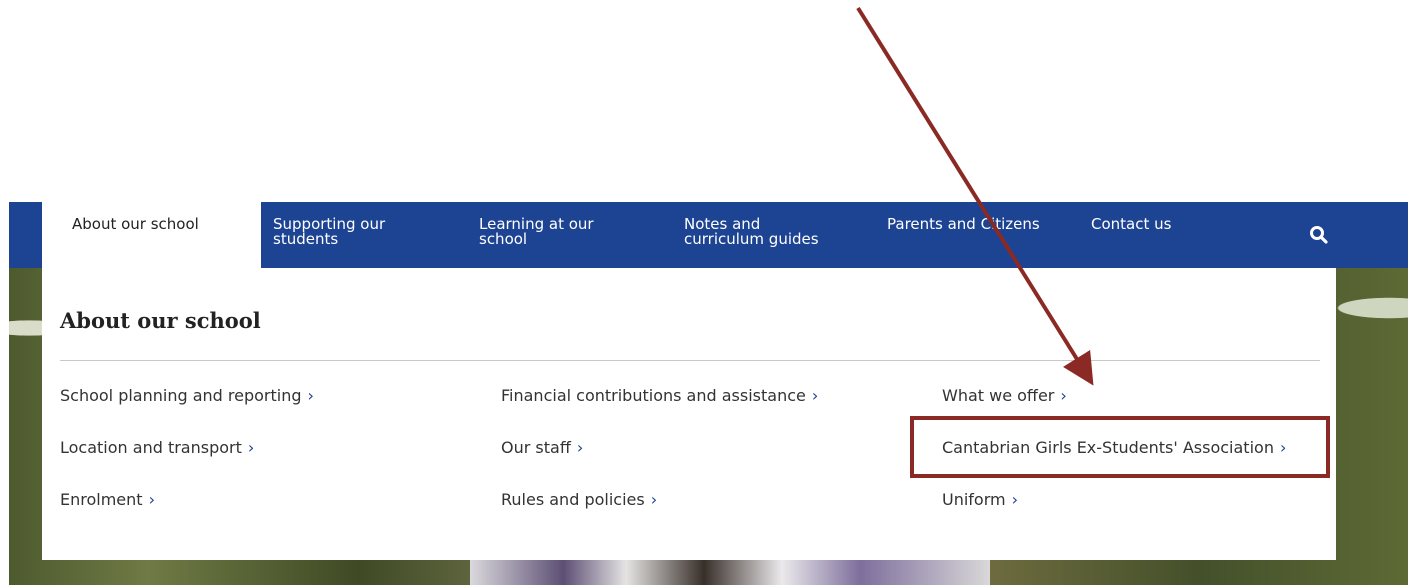 The height and width of the screenshot is (585, 1408). What do you see at coordinates (690, 360) in the screenshot?
I see `dropdown-divider` at bounding box center [690, 360].